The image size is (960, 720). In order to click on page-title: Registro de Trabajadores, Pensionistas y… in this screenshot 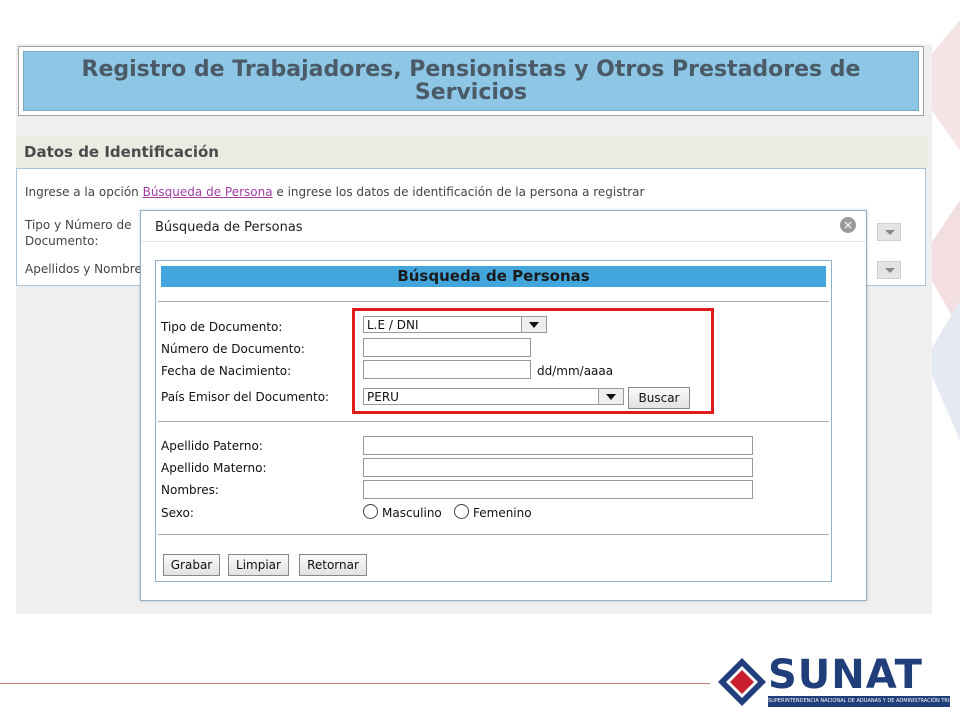, I will do `click(471, 81)`.